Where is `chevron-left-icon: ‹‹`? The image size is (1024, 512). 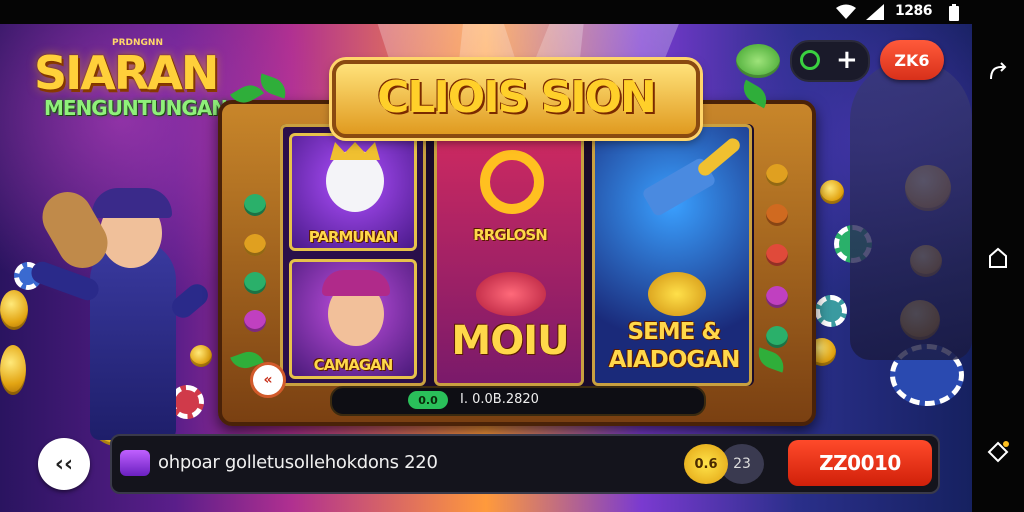 chevron-left-icon: ‹‹ is located at coordinates (64, 464).